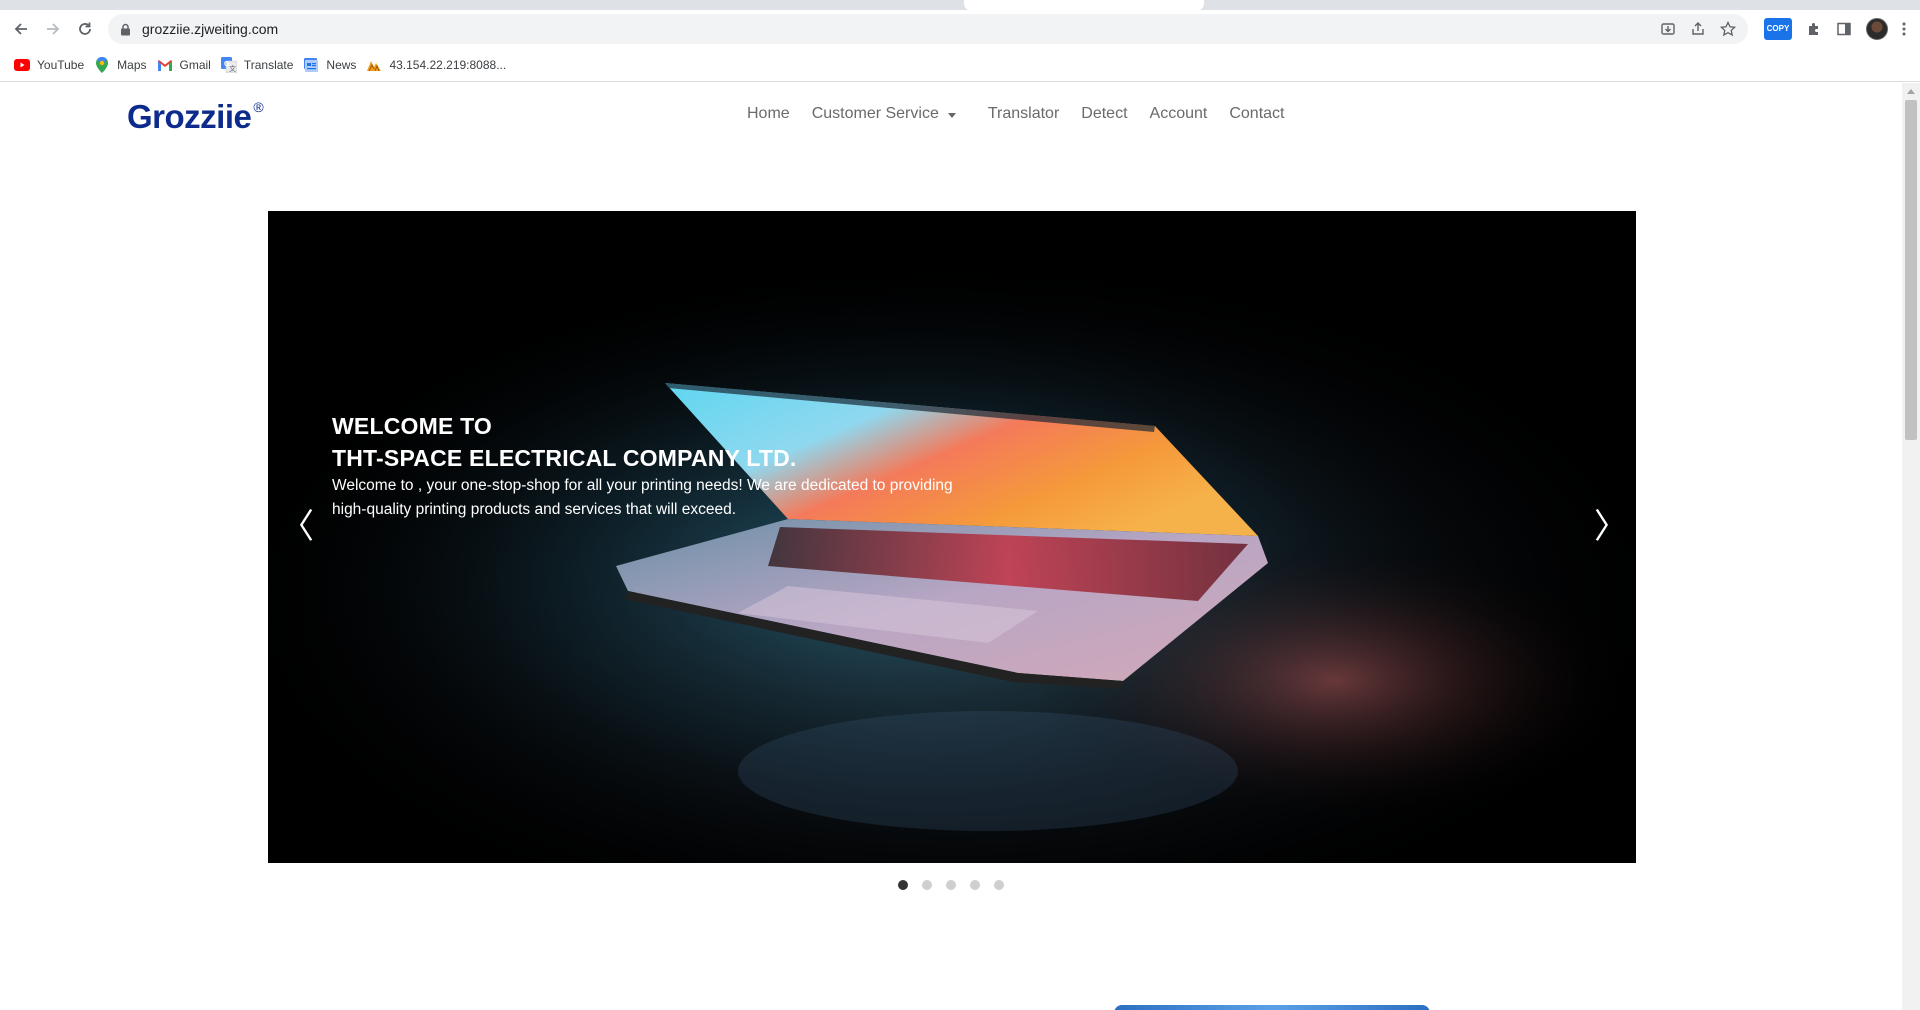  I want to click on next-section-image, so click(1272, 1007).